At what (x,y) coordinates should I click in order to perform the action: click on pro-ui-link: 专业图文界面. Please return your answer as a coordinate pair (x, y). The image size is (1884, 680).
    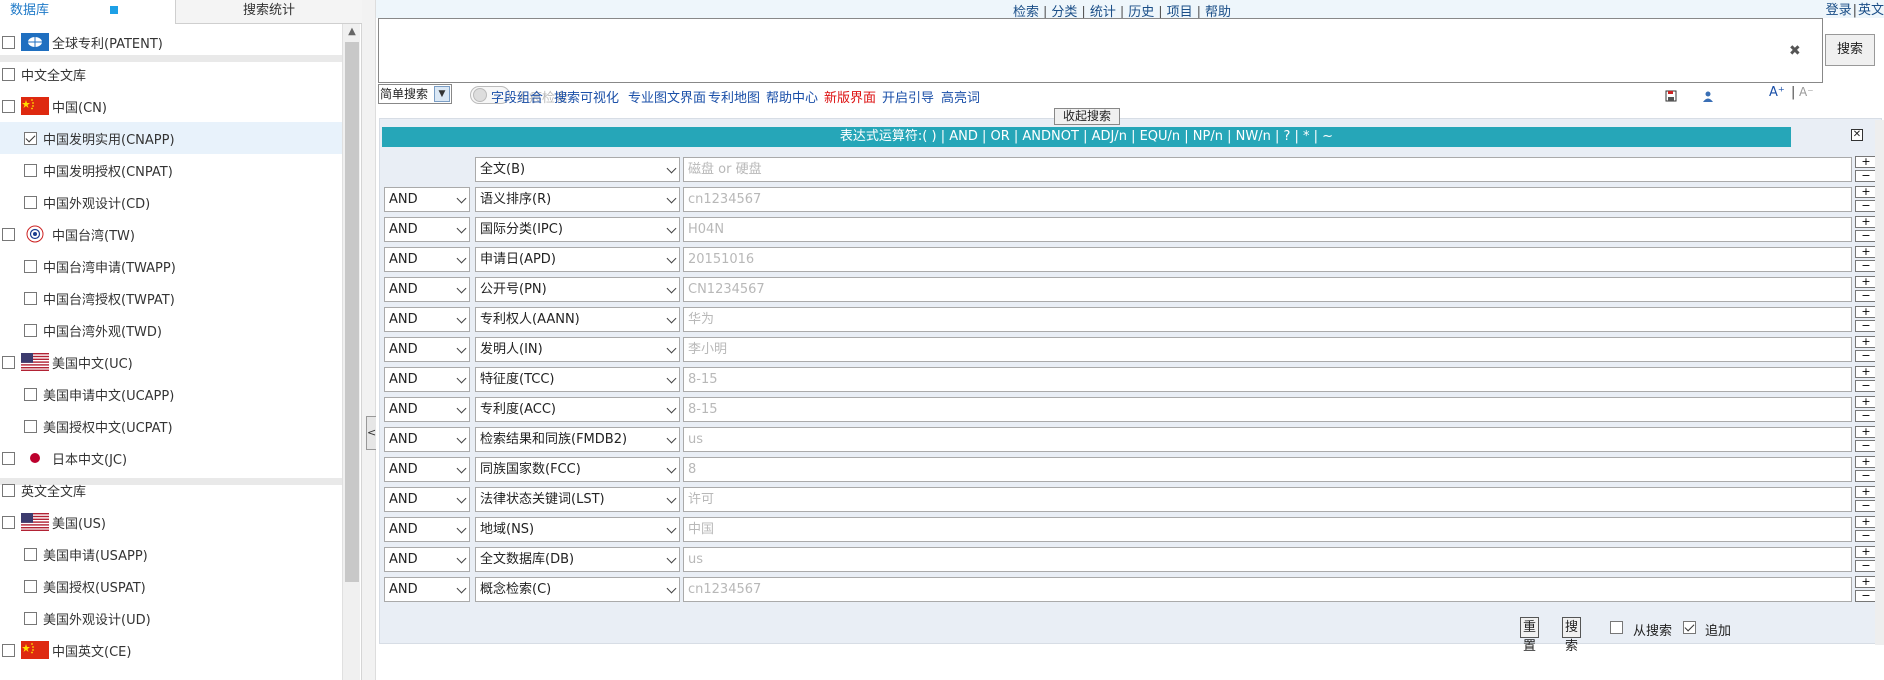
    Looking at the image, I should click on (667, 96).